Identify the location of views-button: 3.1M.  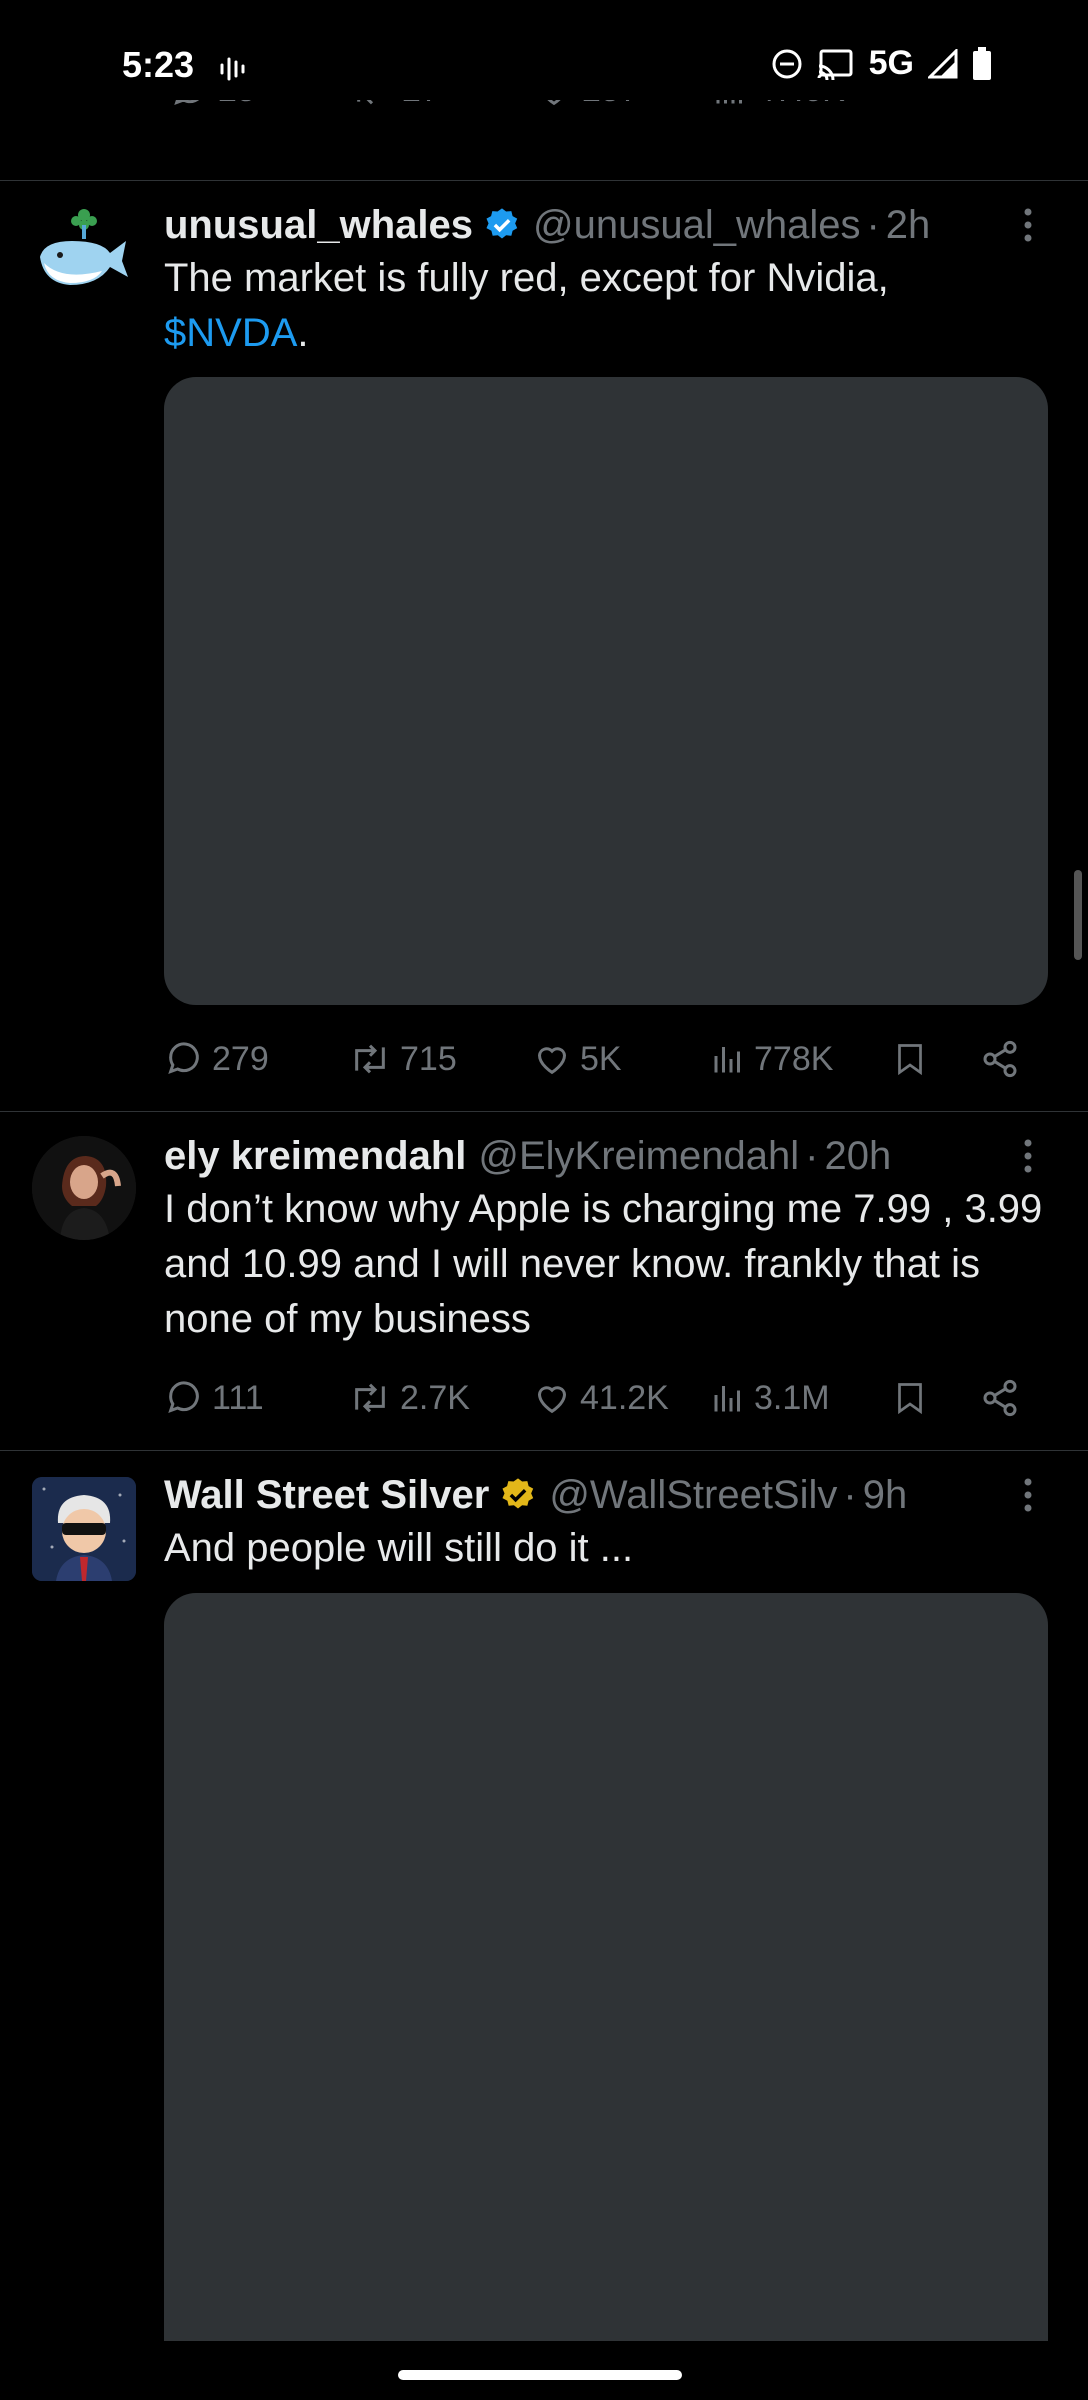
(770, 1398).